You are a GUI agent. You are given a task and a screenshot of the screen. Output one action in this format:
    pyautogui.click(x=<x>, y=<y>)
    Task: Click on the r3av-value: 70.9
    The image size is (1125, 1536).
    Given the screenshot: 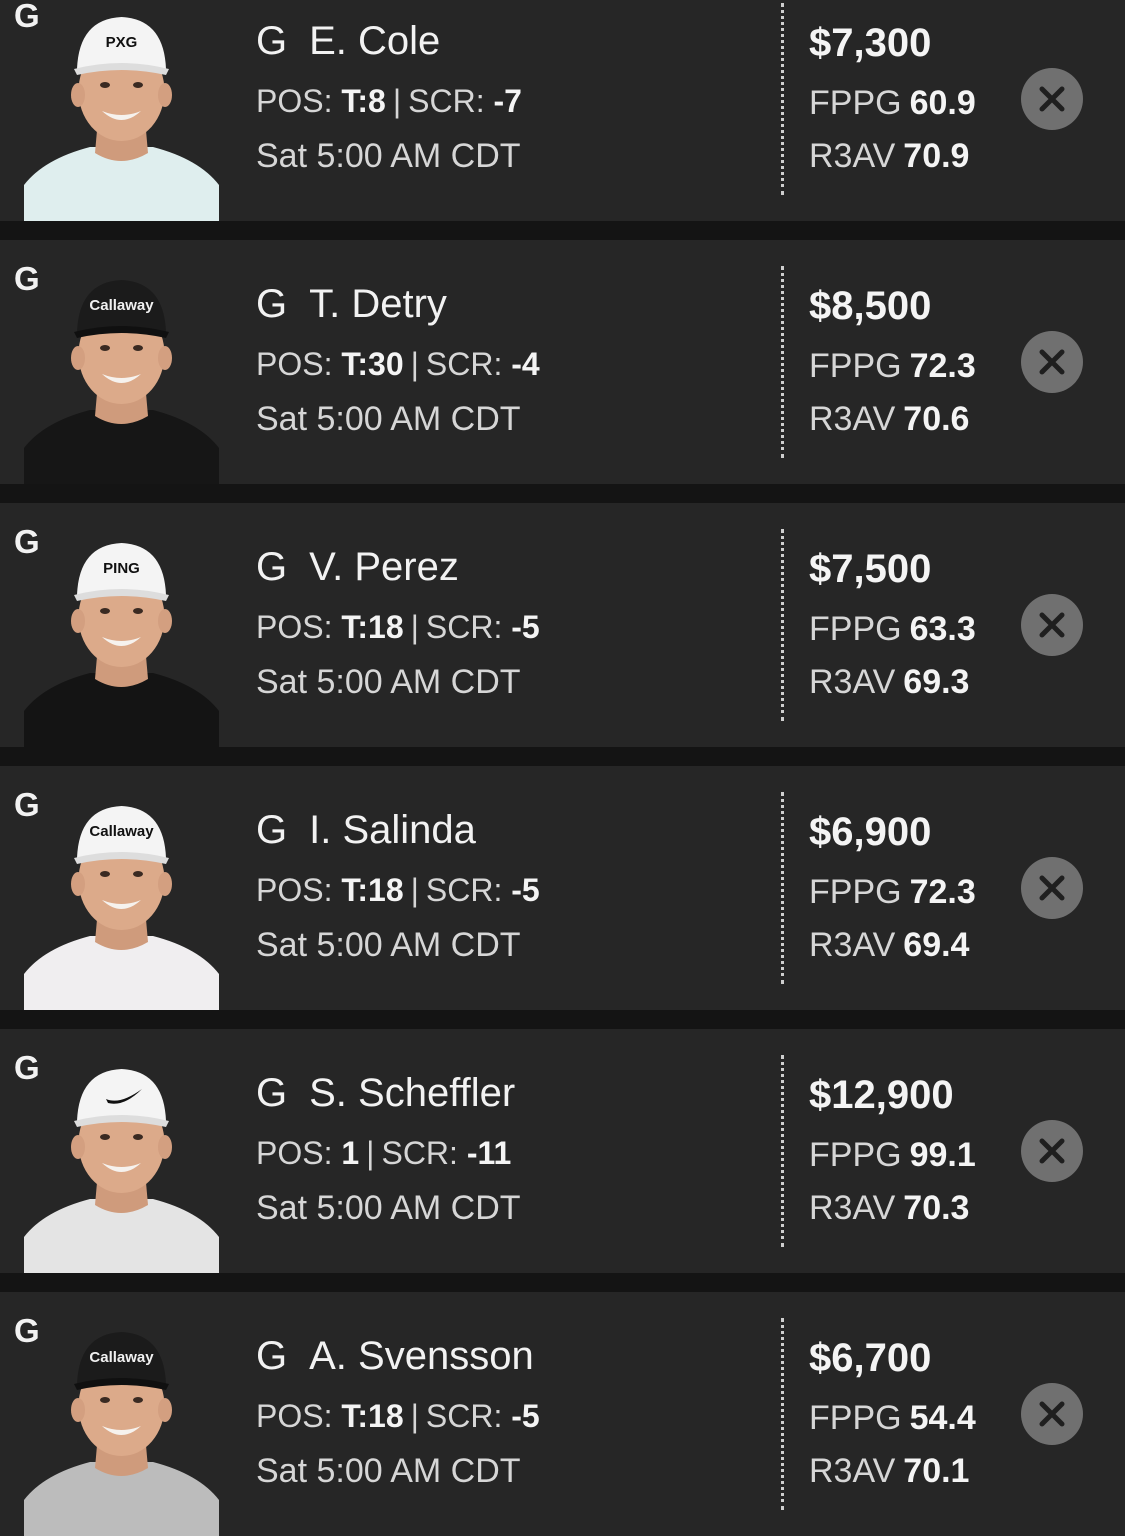 What is the action you would take?
    pyautogui.click(x=936, y=156)
    